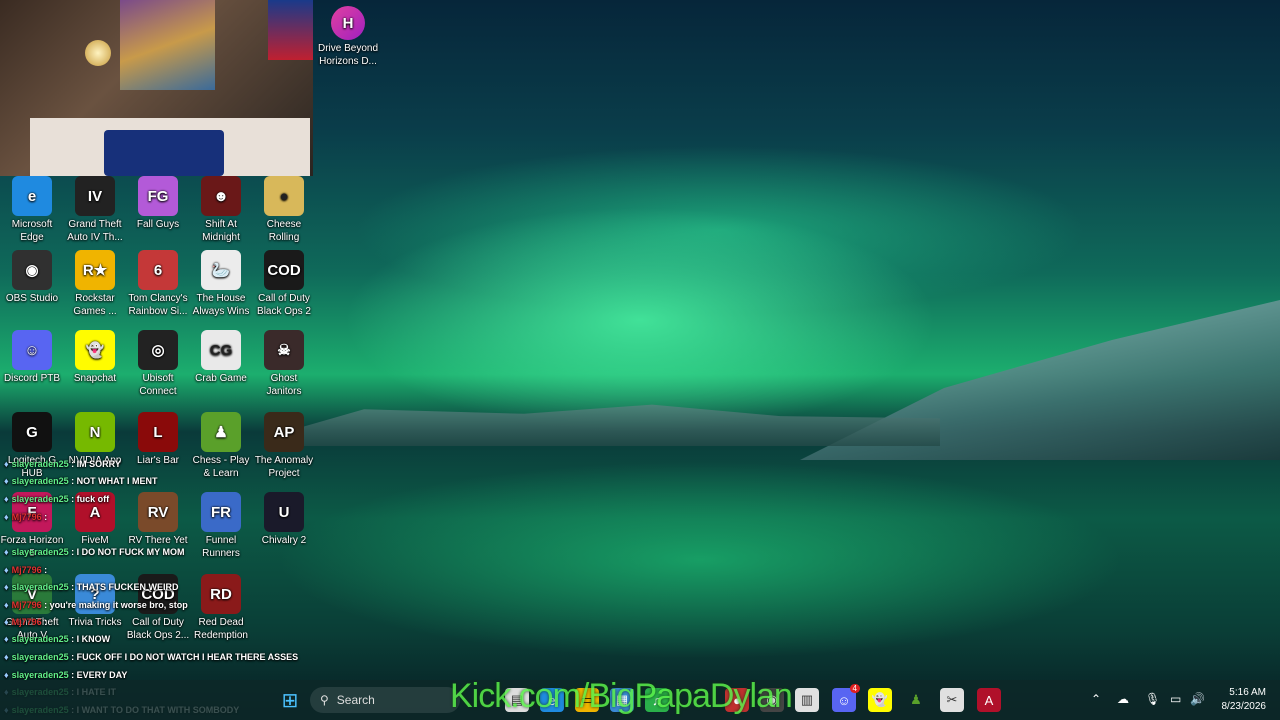 The height and width of the screenshot is (720, 1280). Describe the element at coordinates (221, 305) in the screenshot. I see `desktop-icon-label: The House Always Wins` at that location.